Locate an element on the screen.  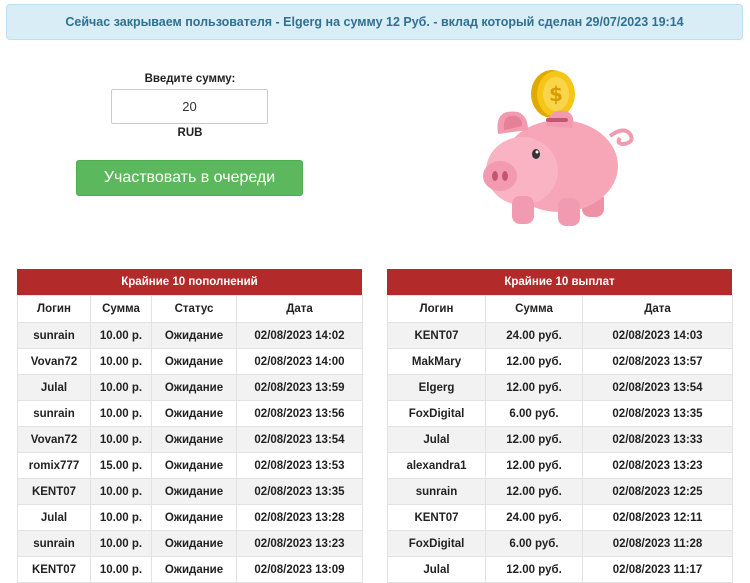
table-row: sunrain 10.00 р. Ожидание 02/08/2023 14:02 is located at coordinates (190, 335).